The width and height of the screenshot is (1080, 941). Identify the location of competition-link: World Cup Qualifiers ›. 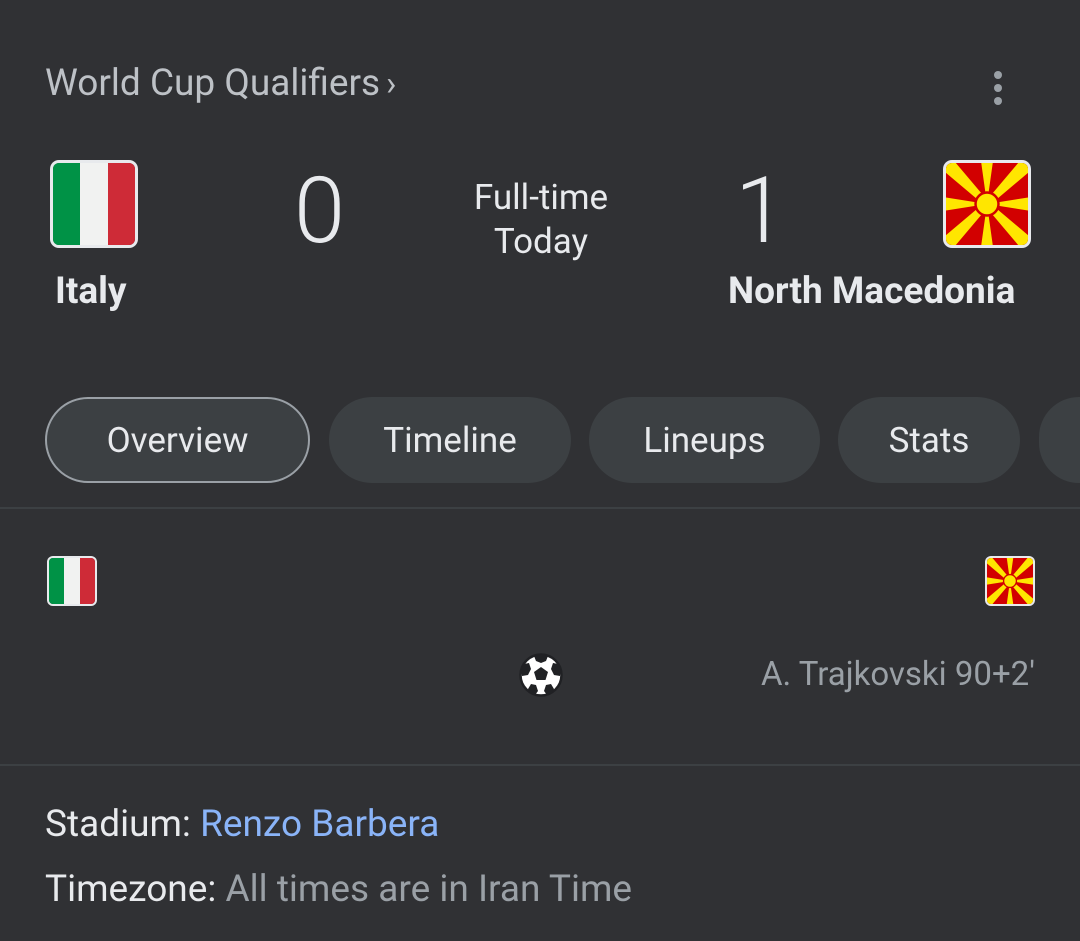
(220, 84).